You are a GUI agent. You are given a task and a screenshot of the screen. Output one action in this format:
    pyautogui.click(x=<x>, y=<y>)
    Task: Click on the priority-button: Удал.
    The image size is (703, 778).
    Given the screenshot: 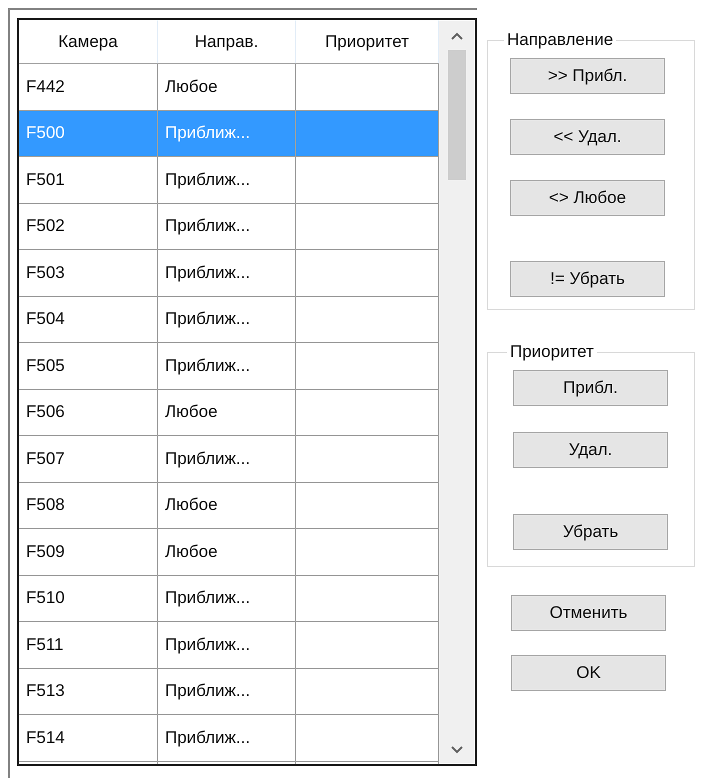 What is the action you would take?
    pyautogui.click(x=590, y=450)
    